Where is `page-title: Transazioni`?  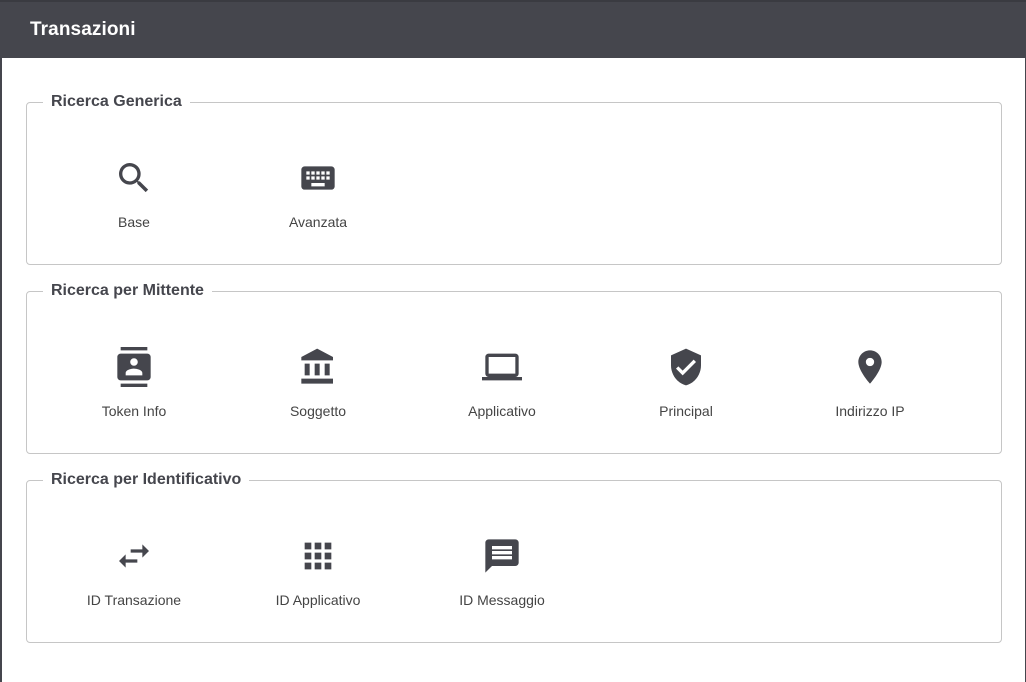 page-title: Transazioni is located at coordinates (83, 29).